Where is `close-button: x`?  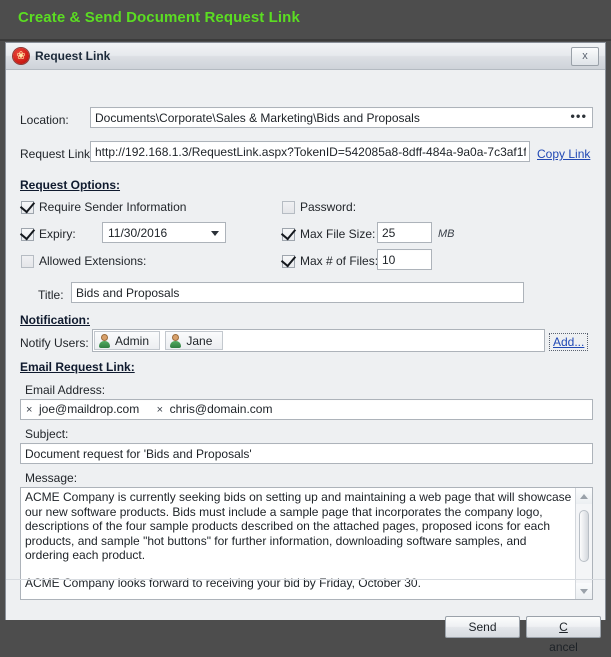 close-button: x is located at coordinates (585, 56).